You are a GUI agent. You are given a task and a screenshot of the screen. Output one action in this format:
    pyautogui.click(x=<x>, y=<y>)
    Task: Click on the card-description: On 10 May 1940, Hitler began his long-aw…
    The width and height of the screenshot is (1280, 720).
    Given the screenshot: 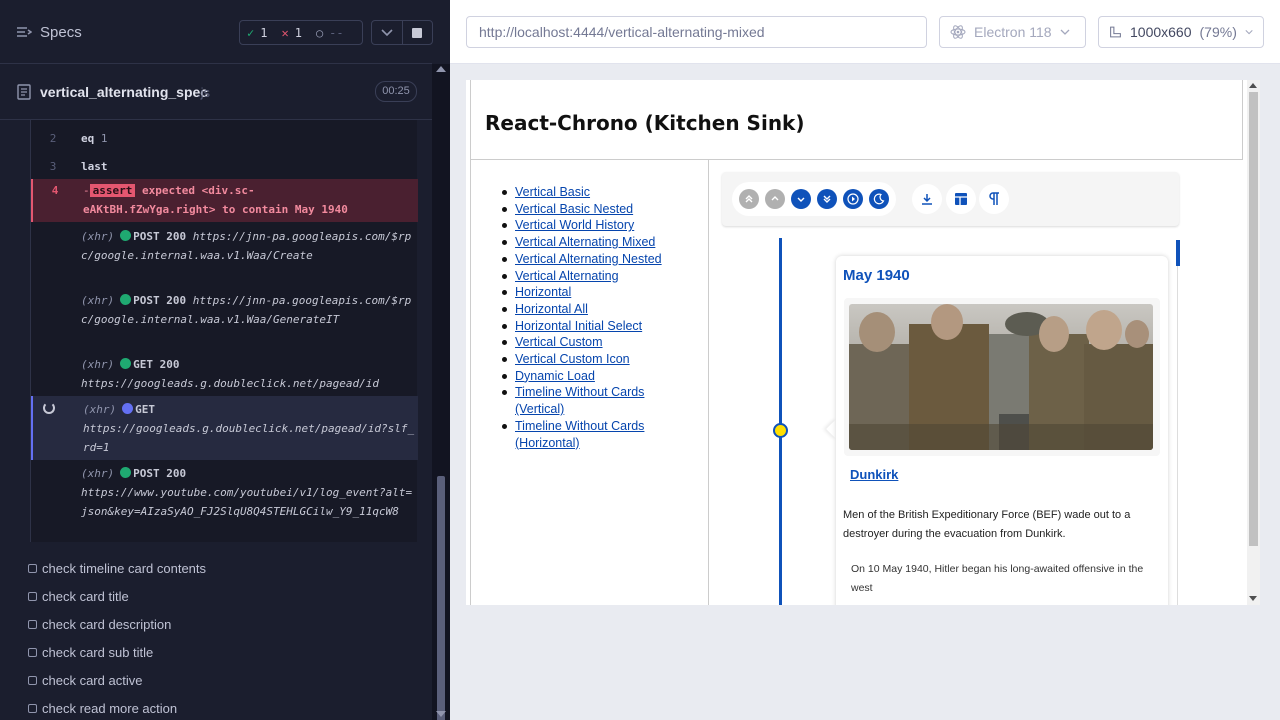 What is the action you would take?
    pyautogui.click(x=997, y=578)
    